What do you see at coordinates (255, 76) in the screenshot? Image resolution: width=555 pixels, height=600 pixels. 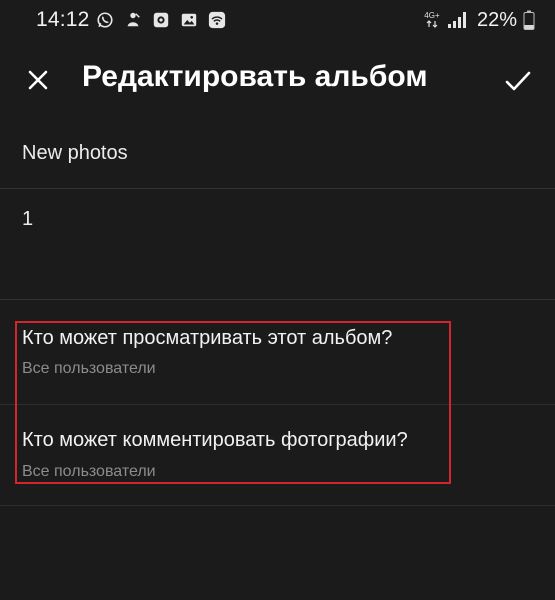 I see `page-title: Редактировать альбом` at bounding box center [255, 76].